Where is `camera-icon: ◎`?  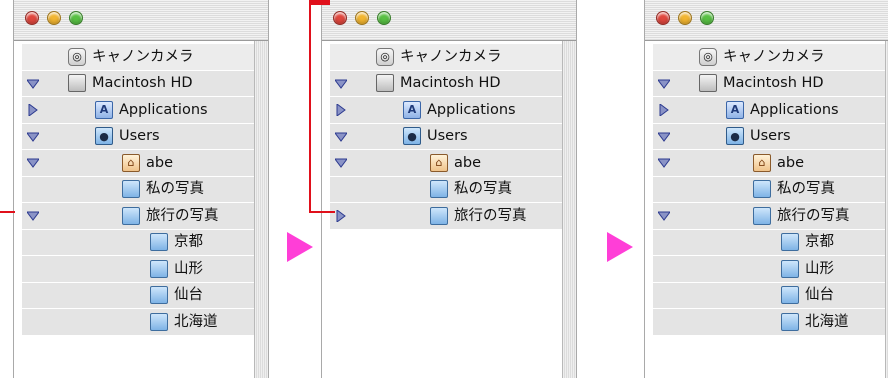 camera-icon: ◎ is located at coordinates (385, 56).